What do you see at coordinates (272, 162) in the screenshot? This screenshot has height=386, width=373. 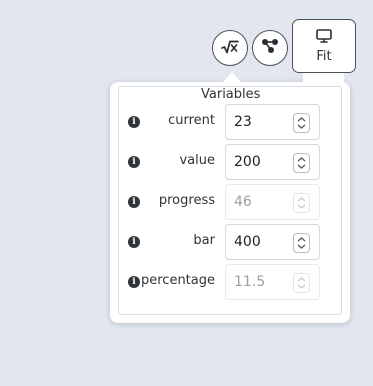 I see `value-input: 200` at bounding box center [272, 162].